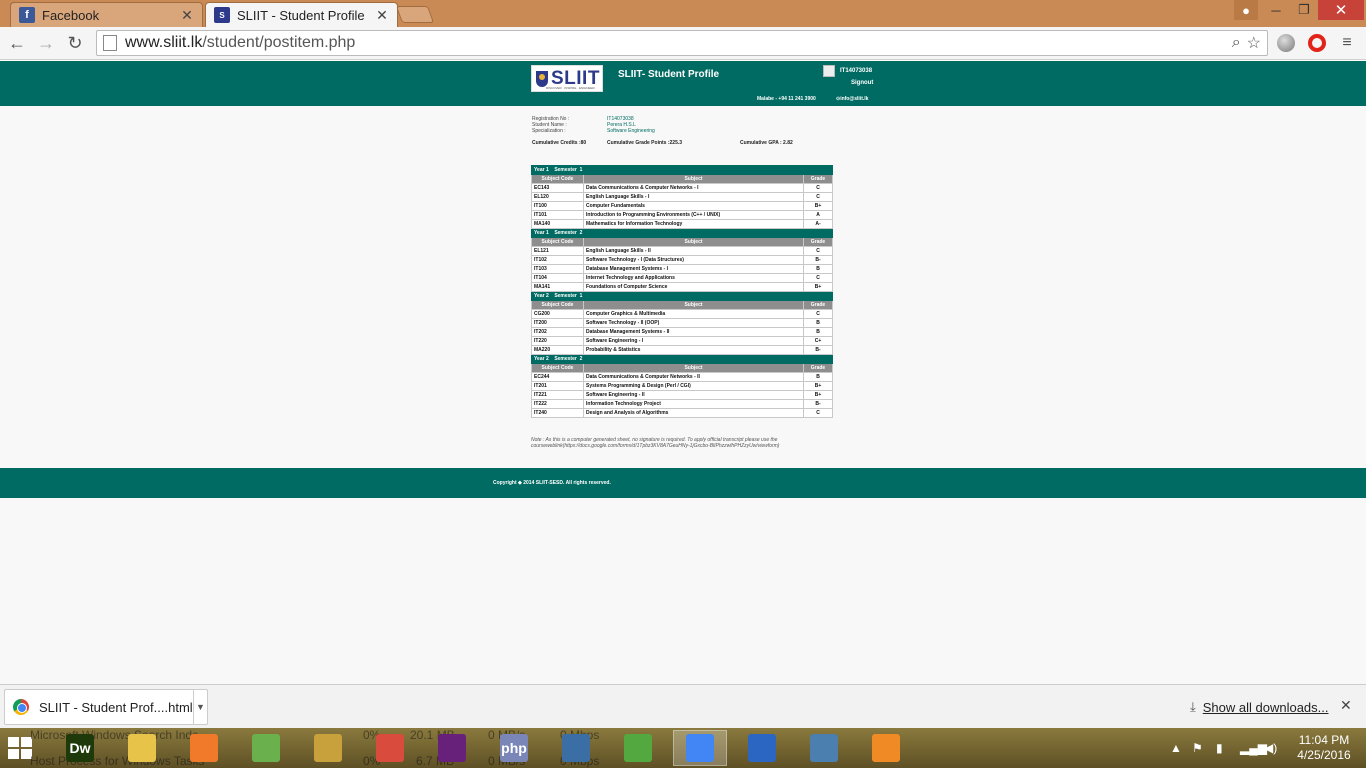 The height and width of the screenshot is (768, 1366). I want to click on volume-icon: ◀), so click(1270, 748).